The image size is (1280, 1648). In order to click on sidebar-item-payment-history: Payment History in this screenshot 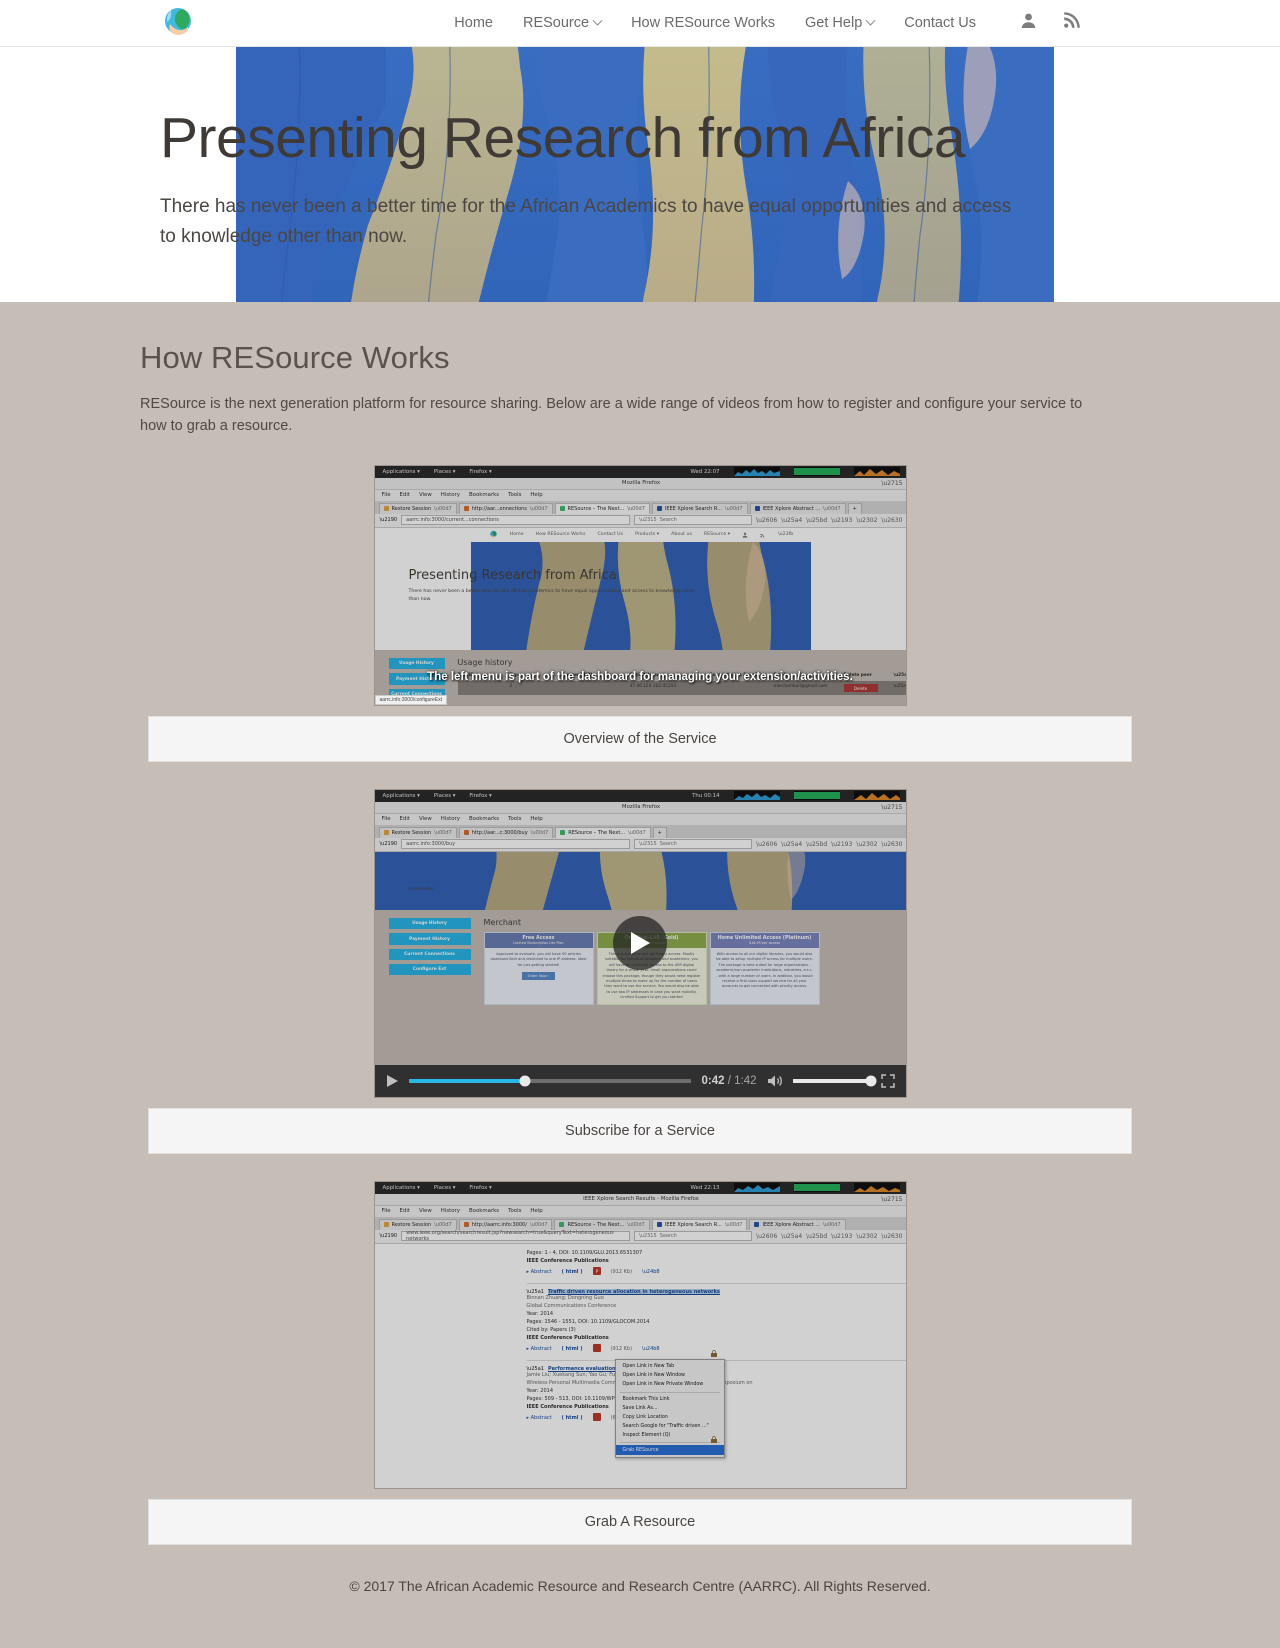, I will do `click(429, 939)`.